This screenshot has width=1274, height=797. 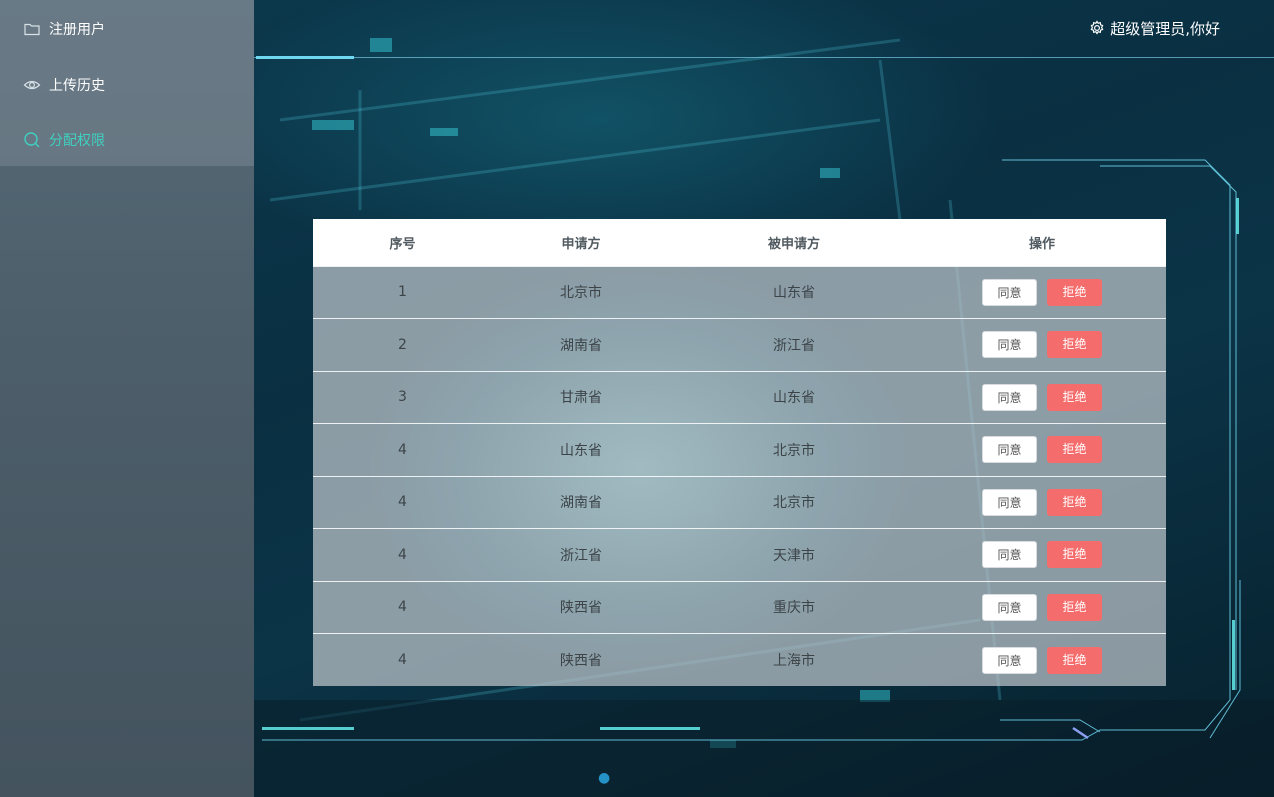 What do you see at coordinates (604, 778) in the screenshot?
I see `footer-logo: ●` at bounding box center [604, 778].